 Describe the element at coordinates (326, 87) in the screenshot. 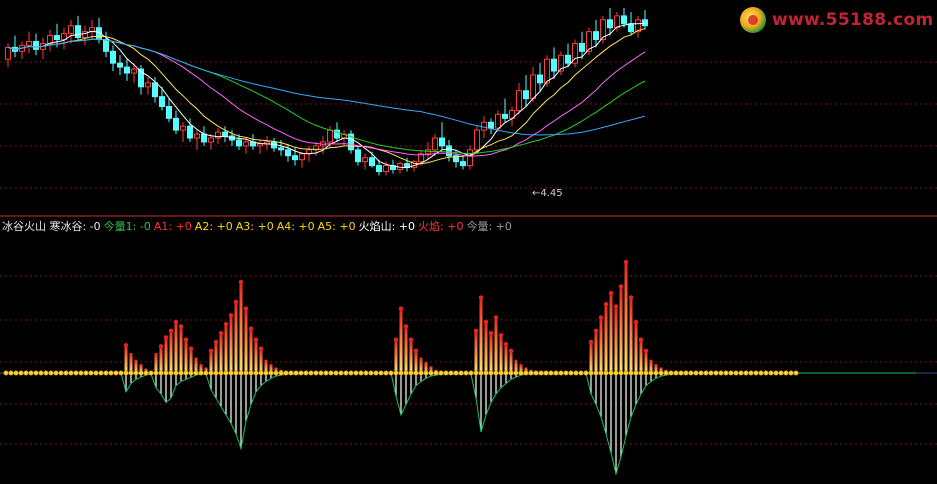

I see `ma60-line` at that location.